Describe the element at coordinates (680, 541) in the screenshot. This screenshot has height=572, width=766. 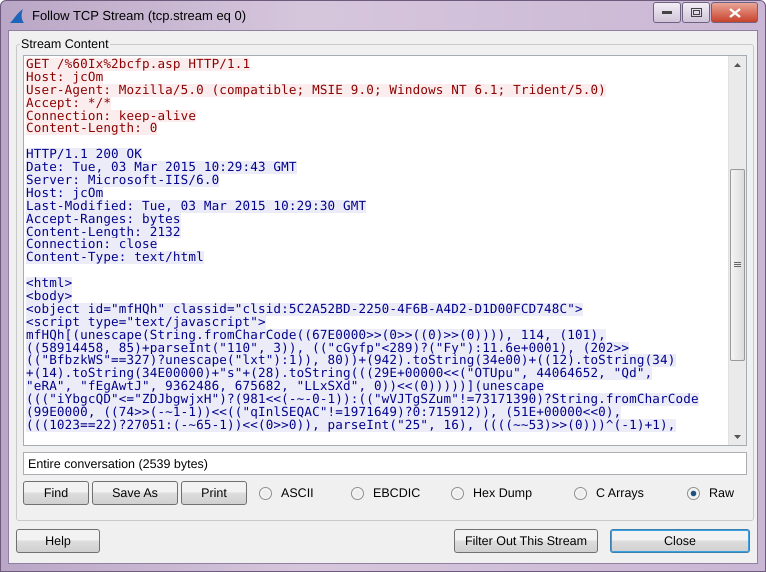
I see `close-button: Close` at that location.